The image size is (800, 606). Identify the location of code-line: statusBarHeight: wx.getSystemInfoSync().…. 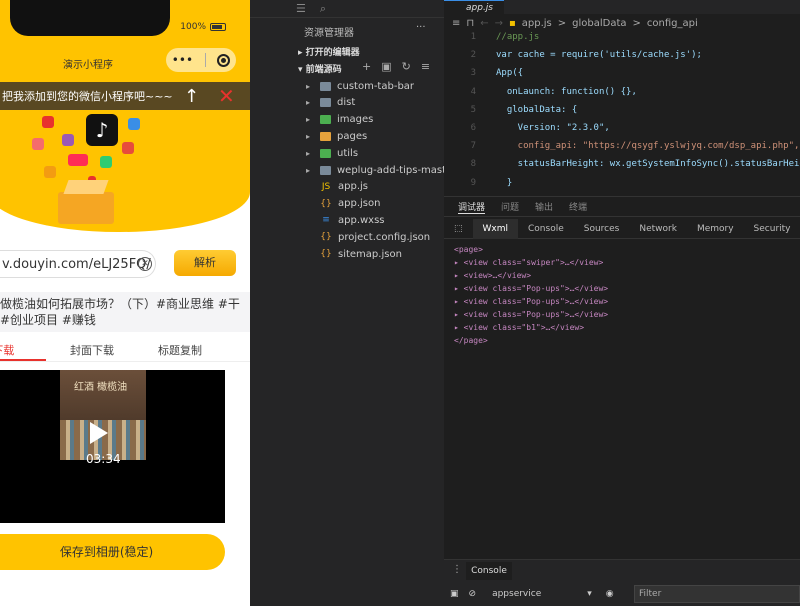
(648, 164).